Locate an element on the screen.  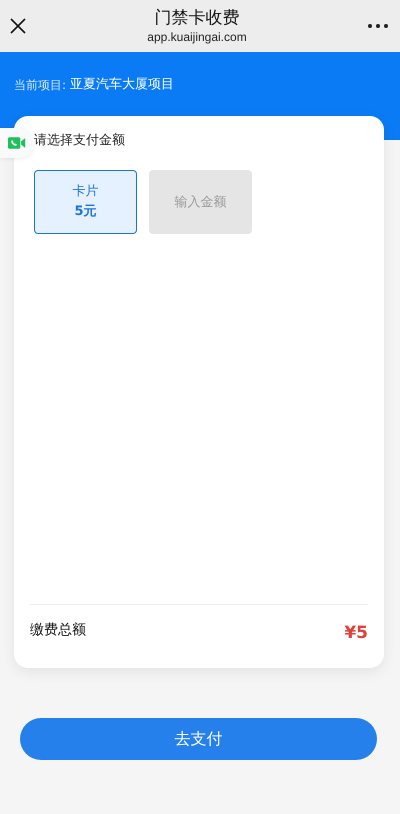
close-icon is located at coordinates (18, 26).